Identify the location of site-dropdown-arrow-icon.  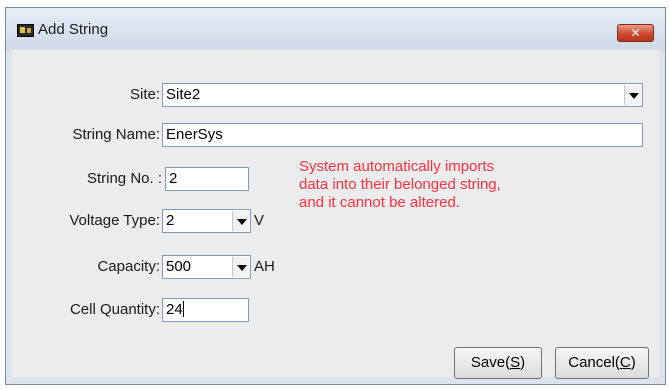
(632, 95).